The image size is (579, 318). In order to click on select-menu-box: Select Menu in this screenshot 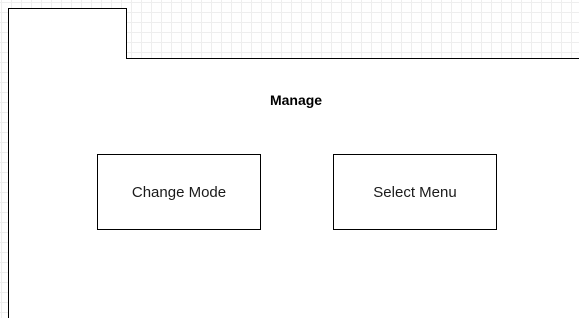, I will do `click(415, 192)`.